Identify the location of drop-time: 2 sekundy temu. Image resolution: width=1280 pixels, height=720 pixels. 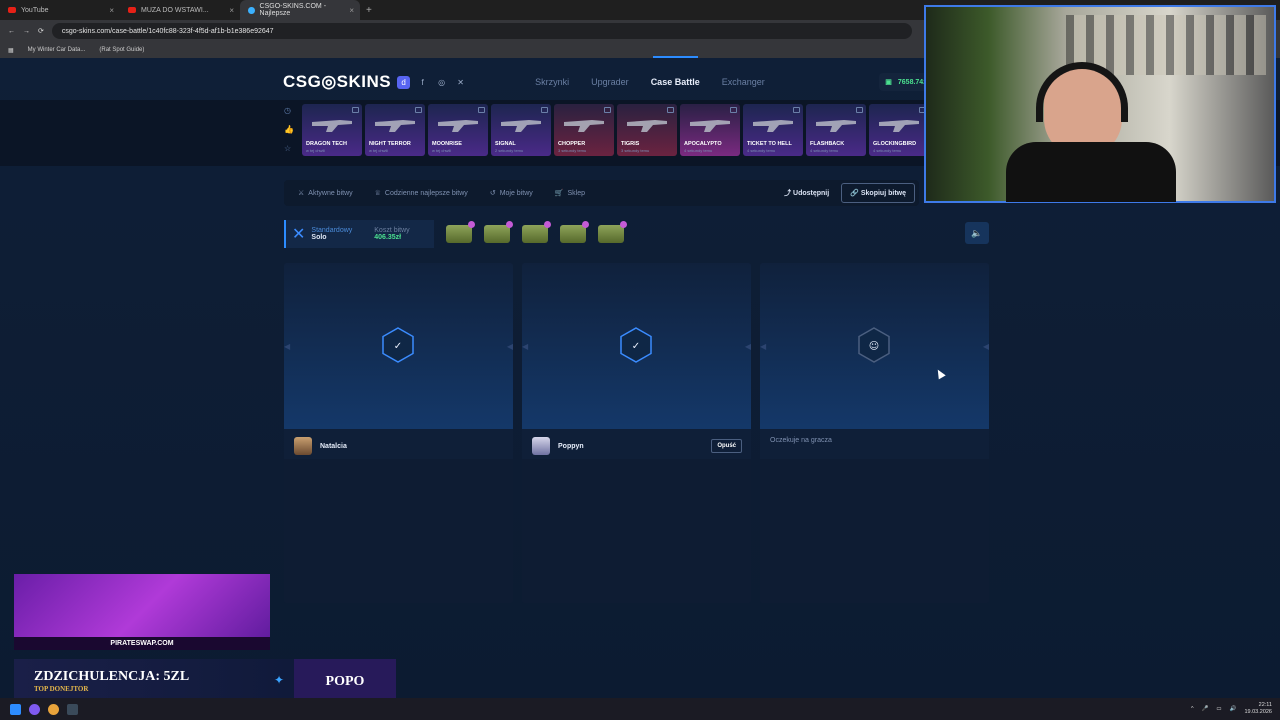
(509, 150).